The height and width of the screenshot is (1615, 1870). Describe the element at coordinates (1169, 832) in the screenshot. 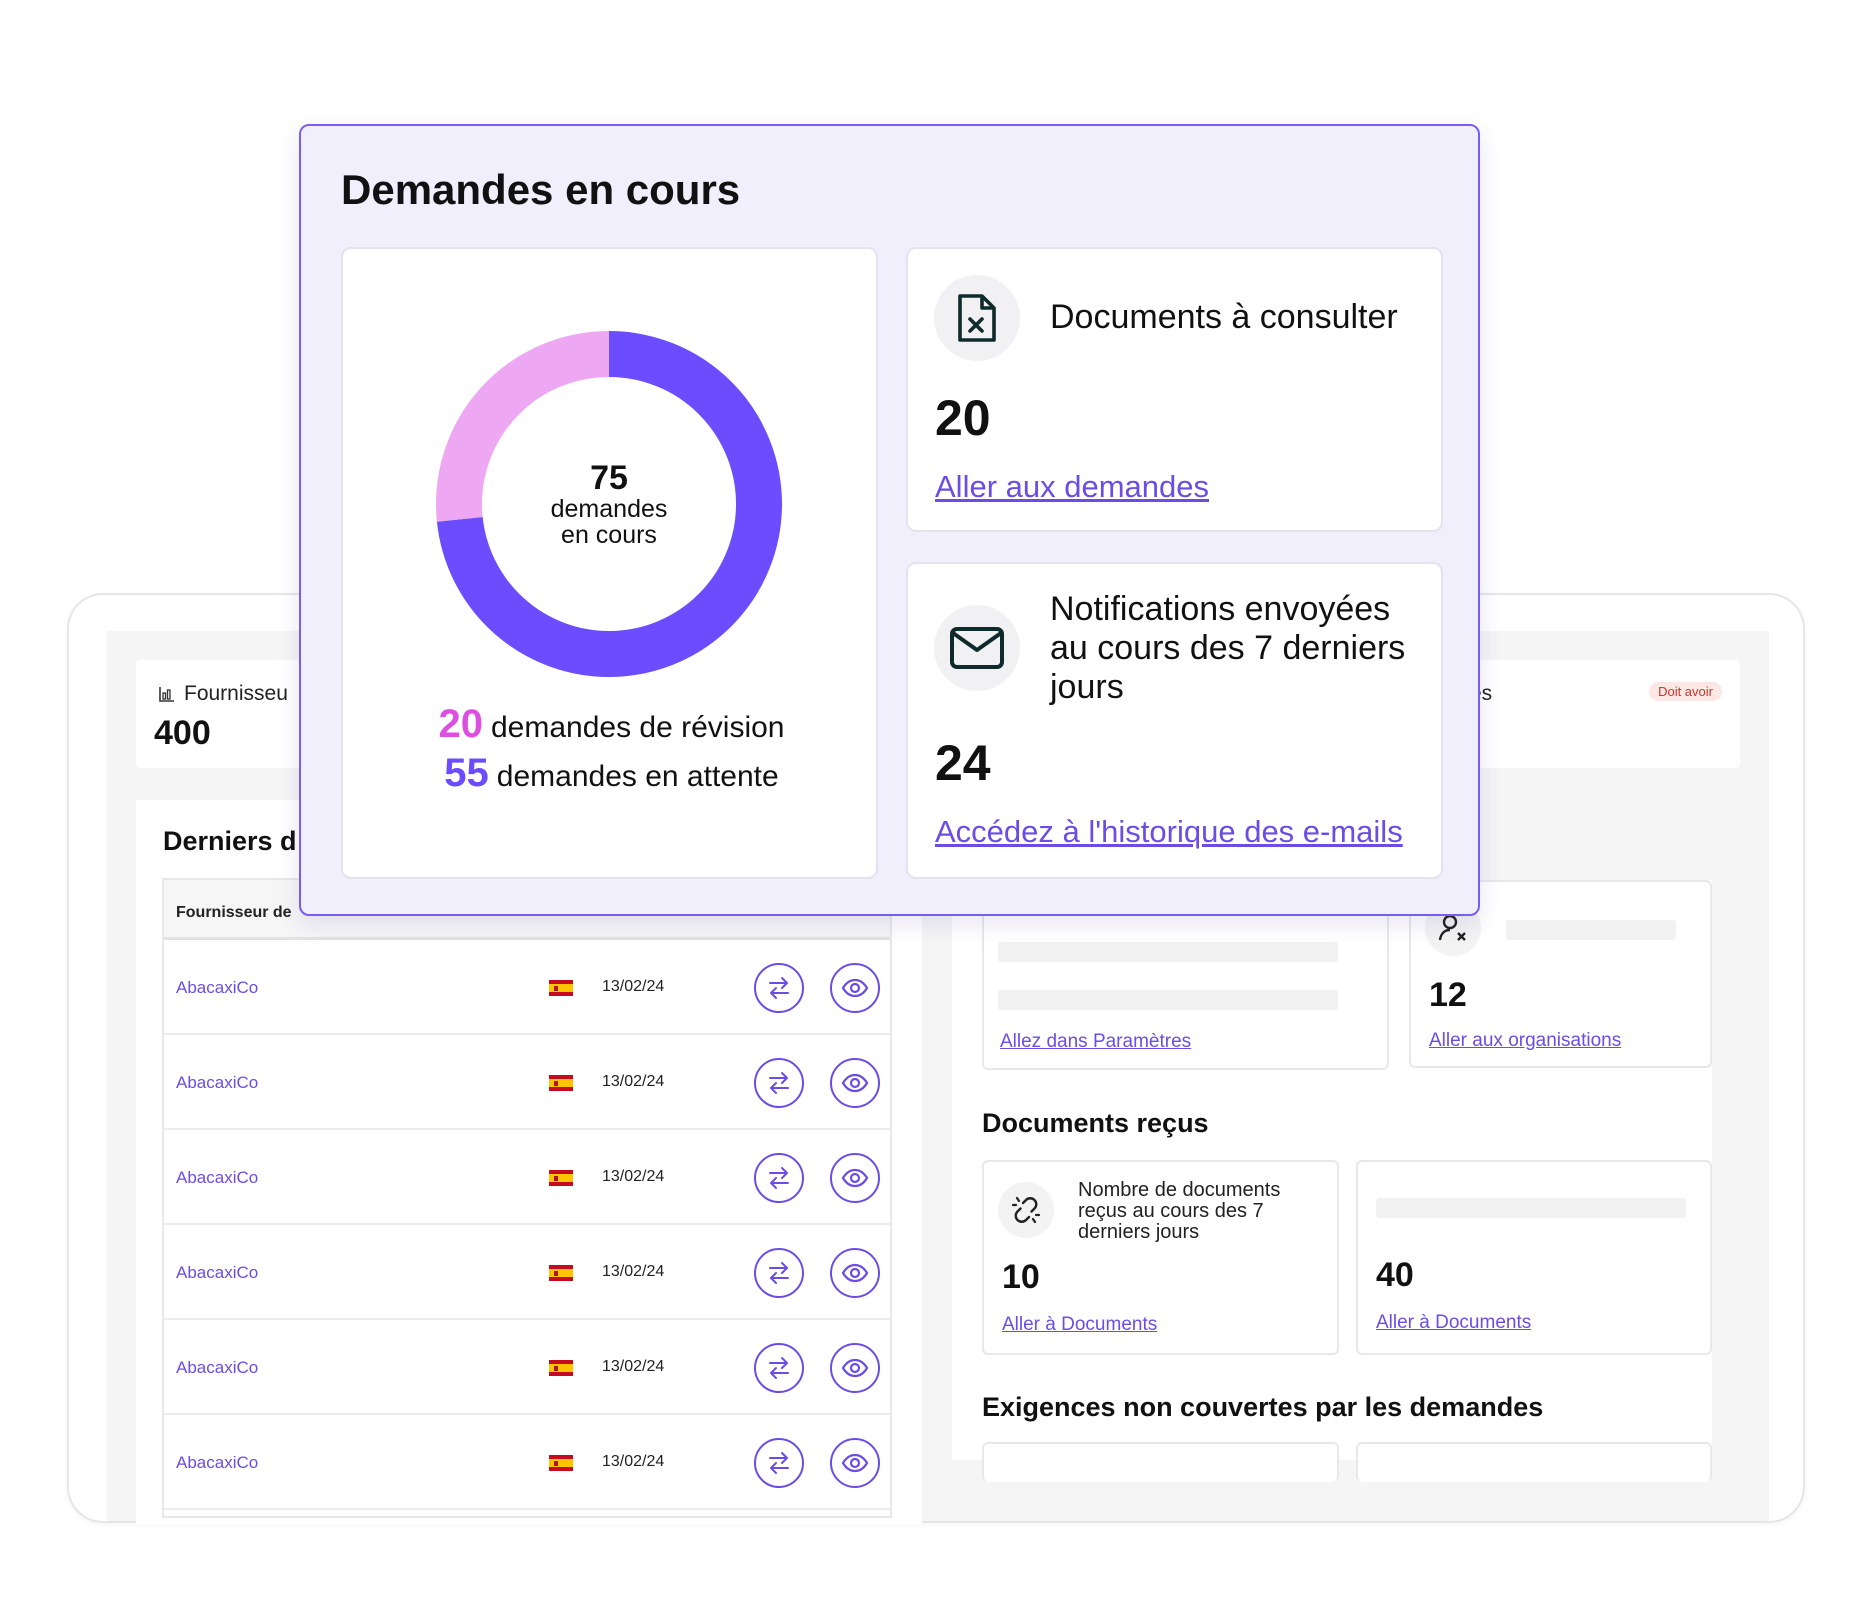

I see `email-history-link: Accédez à l'historique des e-mails` at that location.